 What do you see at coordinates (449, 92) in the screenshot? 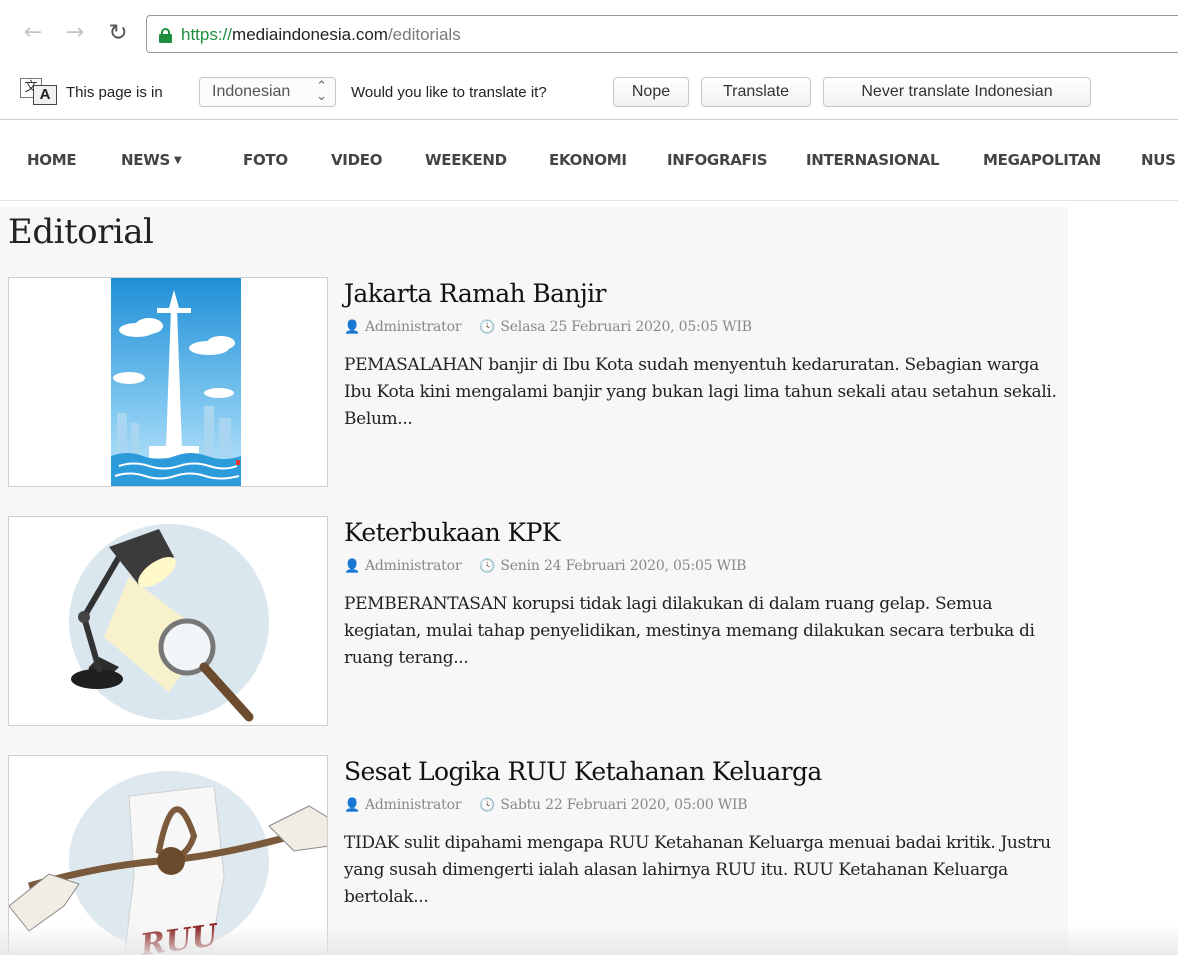
I see `translate-question-text: Would you like to translate it?` at bounding box center [449, 92].